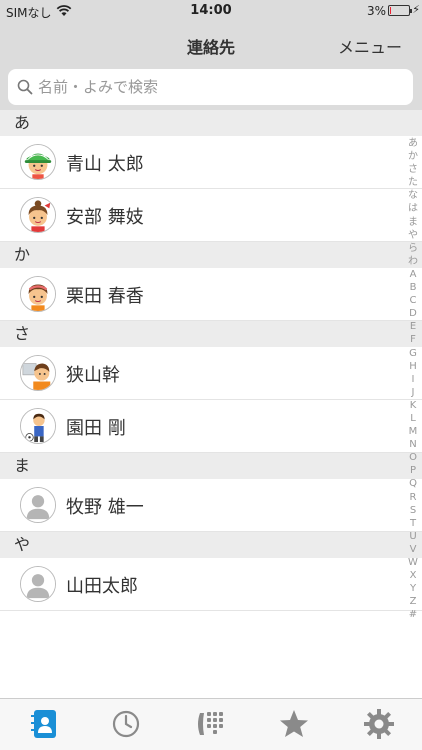  Describe the element at coordinates (413, 222) in the screenshot. I see `index-entry: ま` at that location.